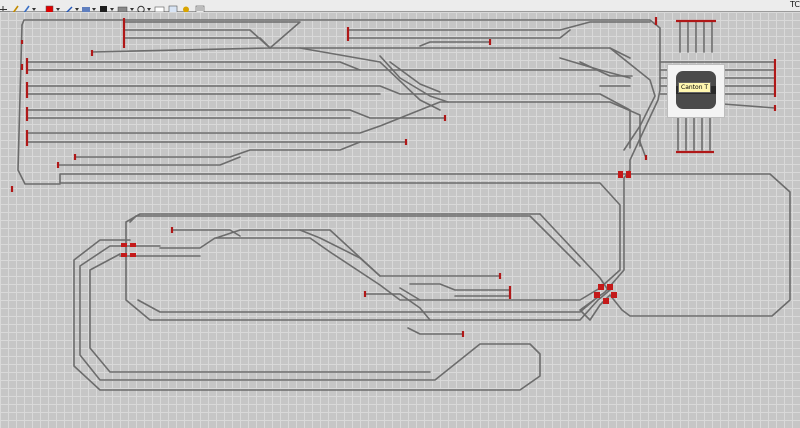 Image resolution: width=800 pixels, height=428 pixels. I want to click on color-dropdown-icon, so click(58, 9).